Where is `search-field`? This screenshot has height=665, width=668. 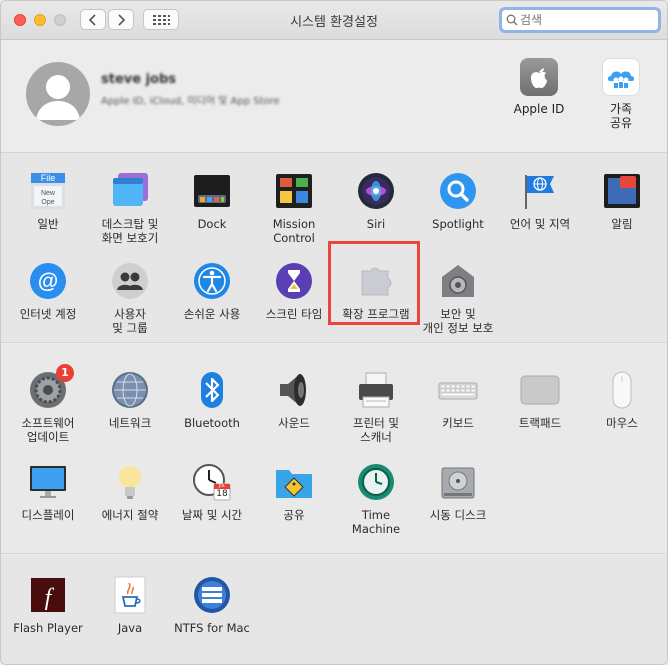
search-field is located at coordinates (580, 20).